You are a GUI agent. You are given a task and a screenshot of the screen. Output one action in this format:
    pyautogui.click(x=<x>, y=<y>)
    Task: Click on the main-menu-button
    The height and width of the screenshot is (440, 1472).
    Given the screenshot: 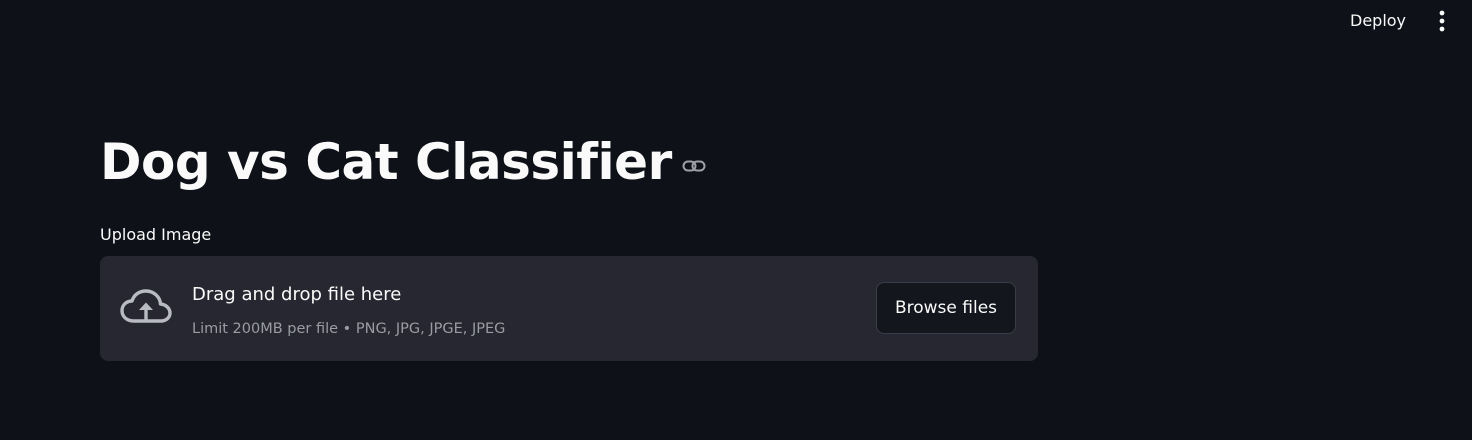 What is the action you would take?
    pyautogui.click(x=1442, y=21)
    